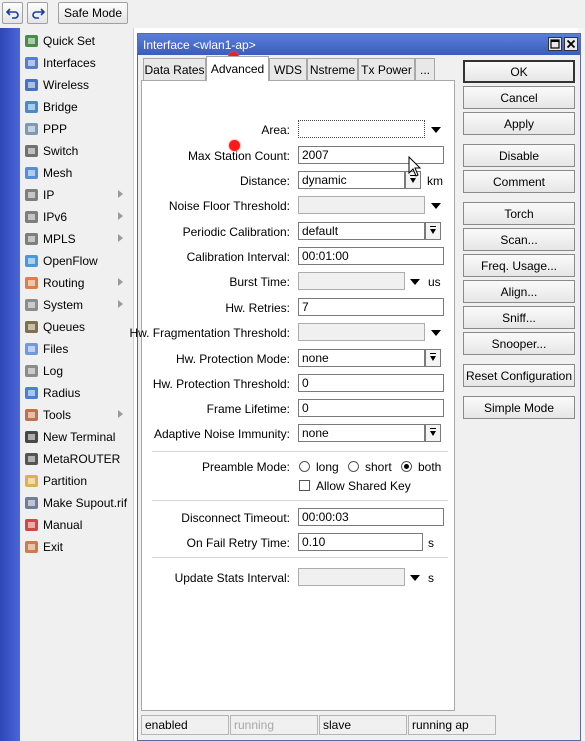 This screenshot has width=585, height=741. Describe the element at coordinates (519, 213) in the screenshot. I see `torch-button: Torch` at that location.